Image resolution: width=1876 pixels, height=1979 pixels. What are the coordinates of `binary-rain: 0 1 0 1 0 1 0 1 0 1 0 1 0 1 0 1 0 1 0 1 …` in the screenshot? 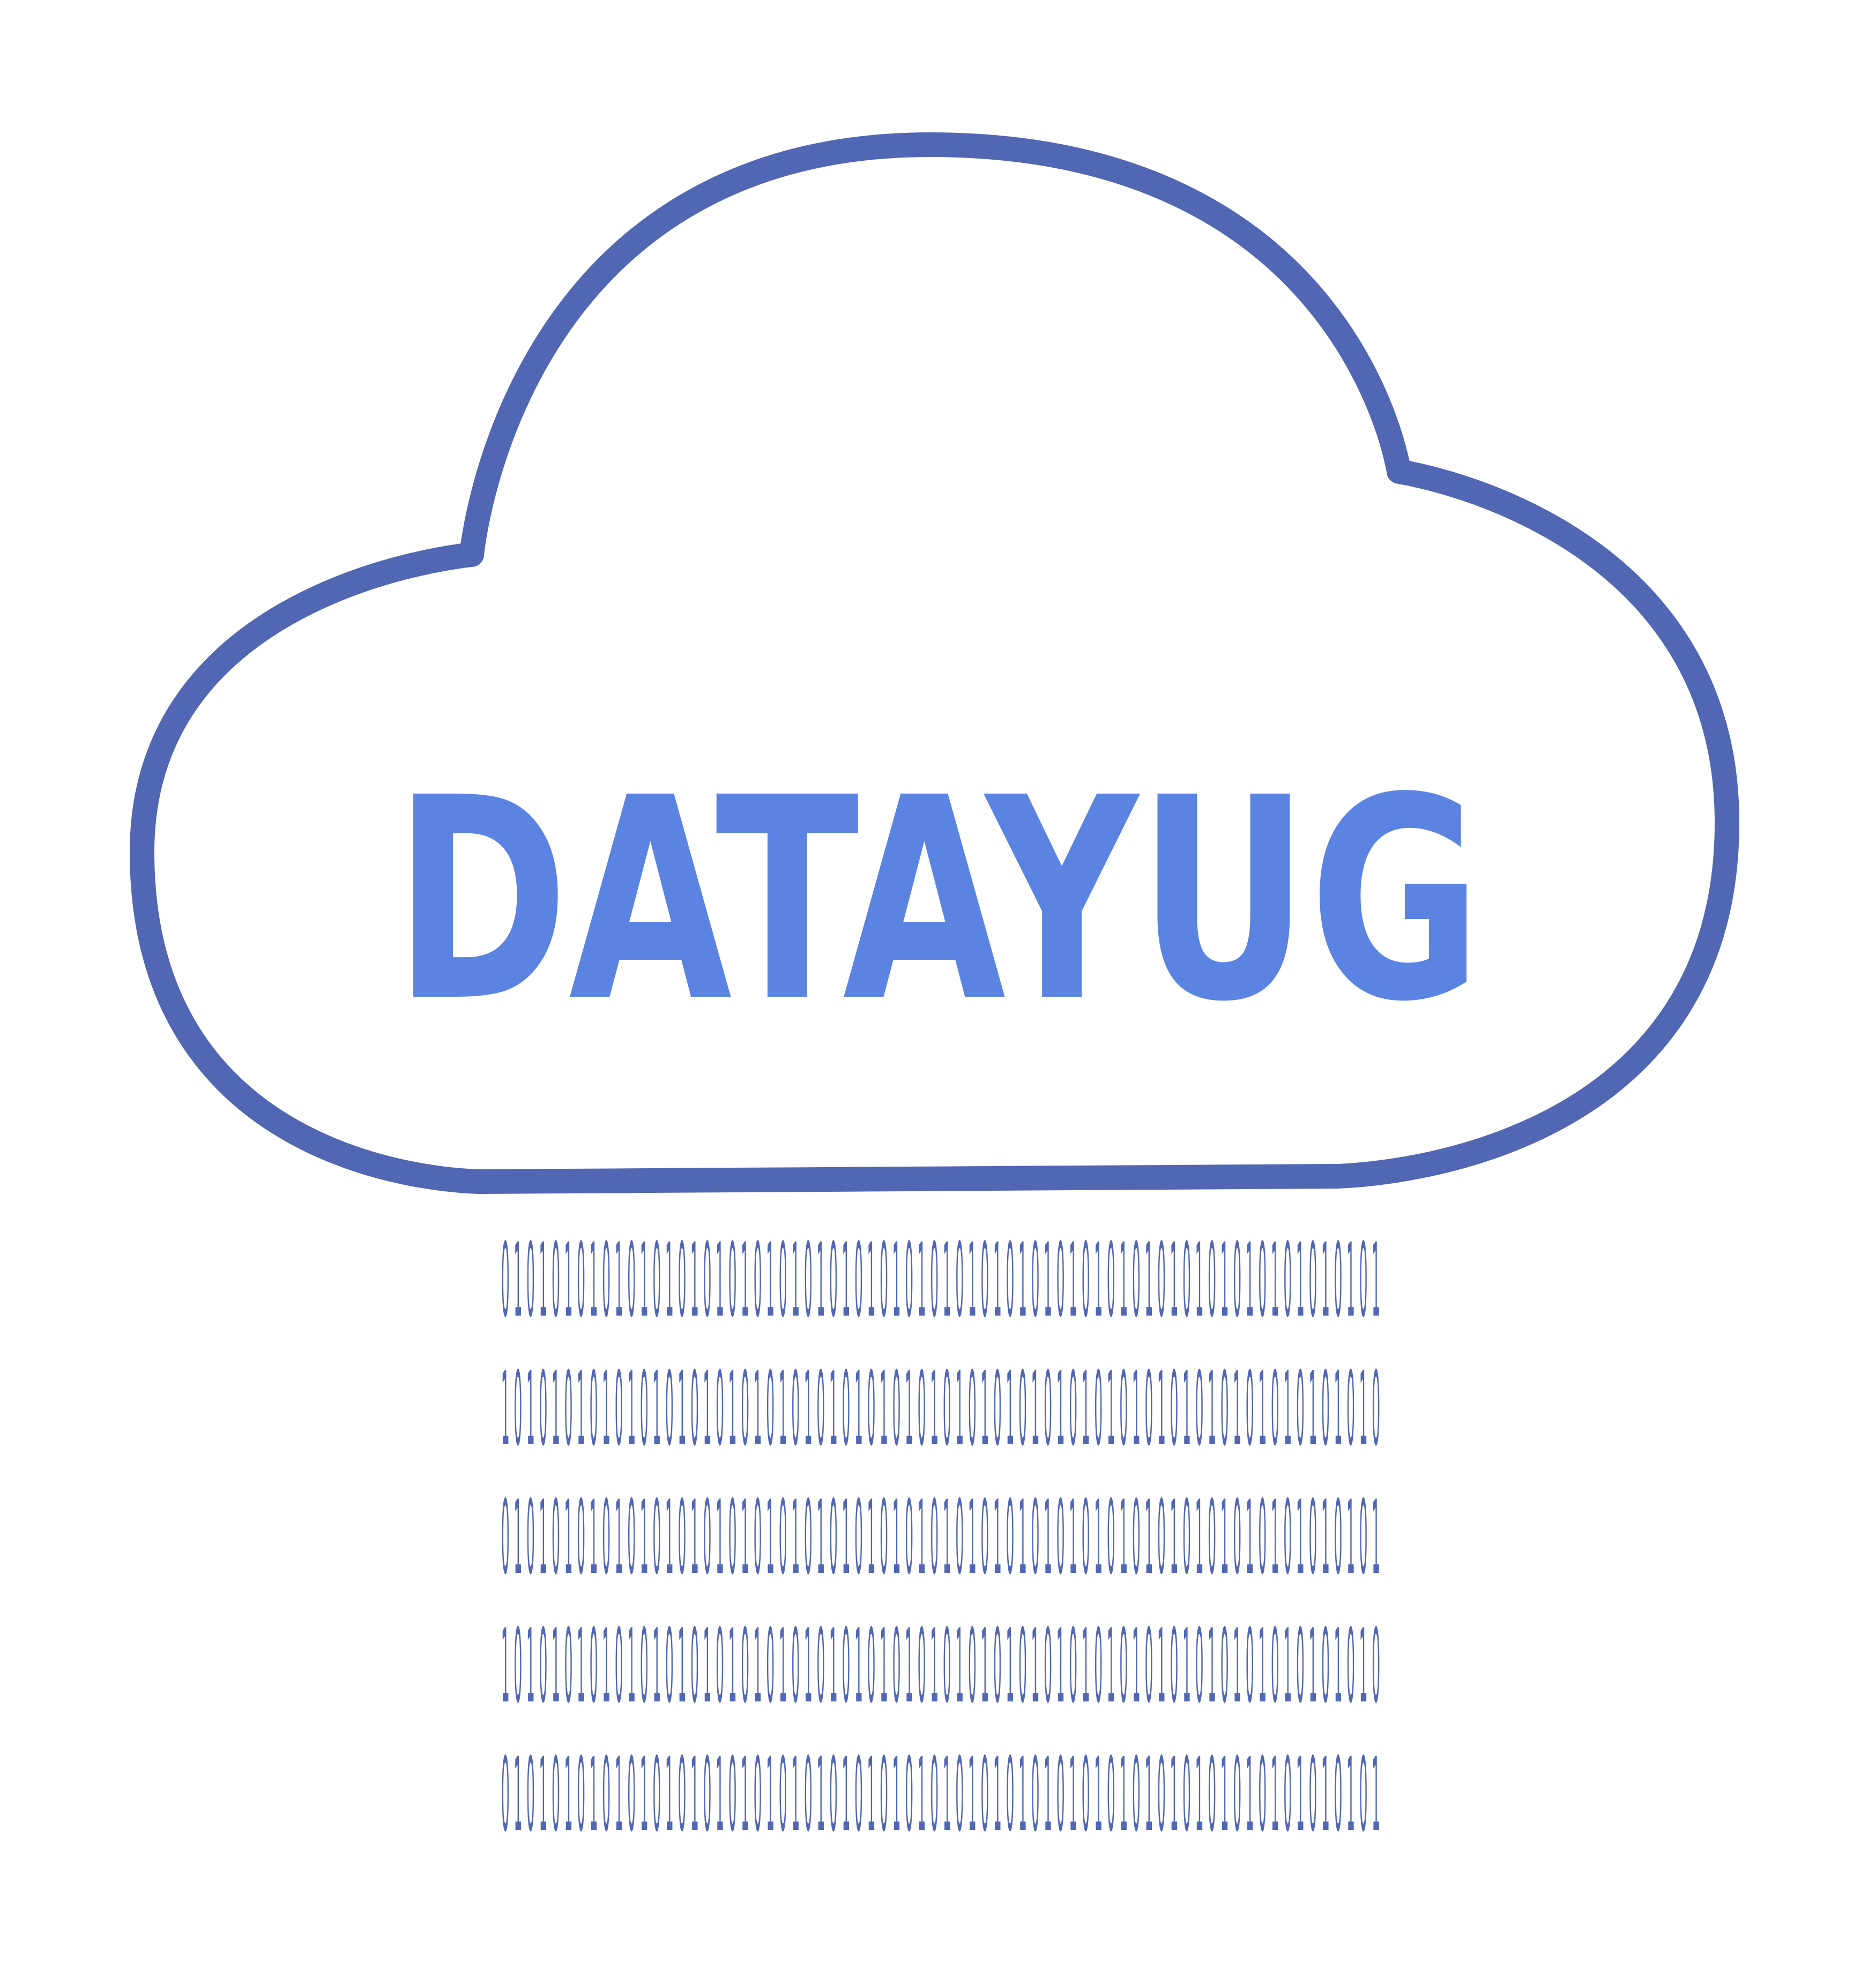 It's located at (941, 1537).